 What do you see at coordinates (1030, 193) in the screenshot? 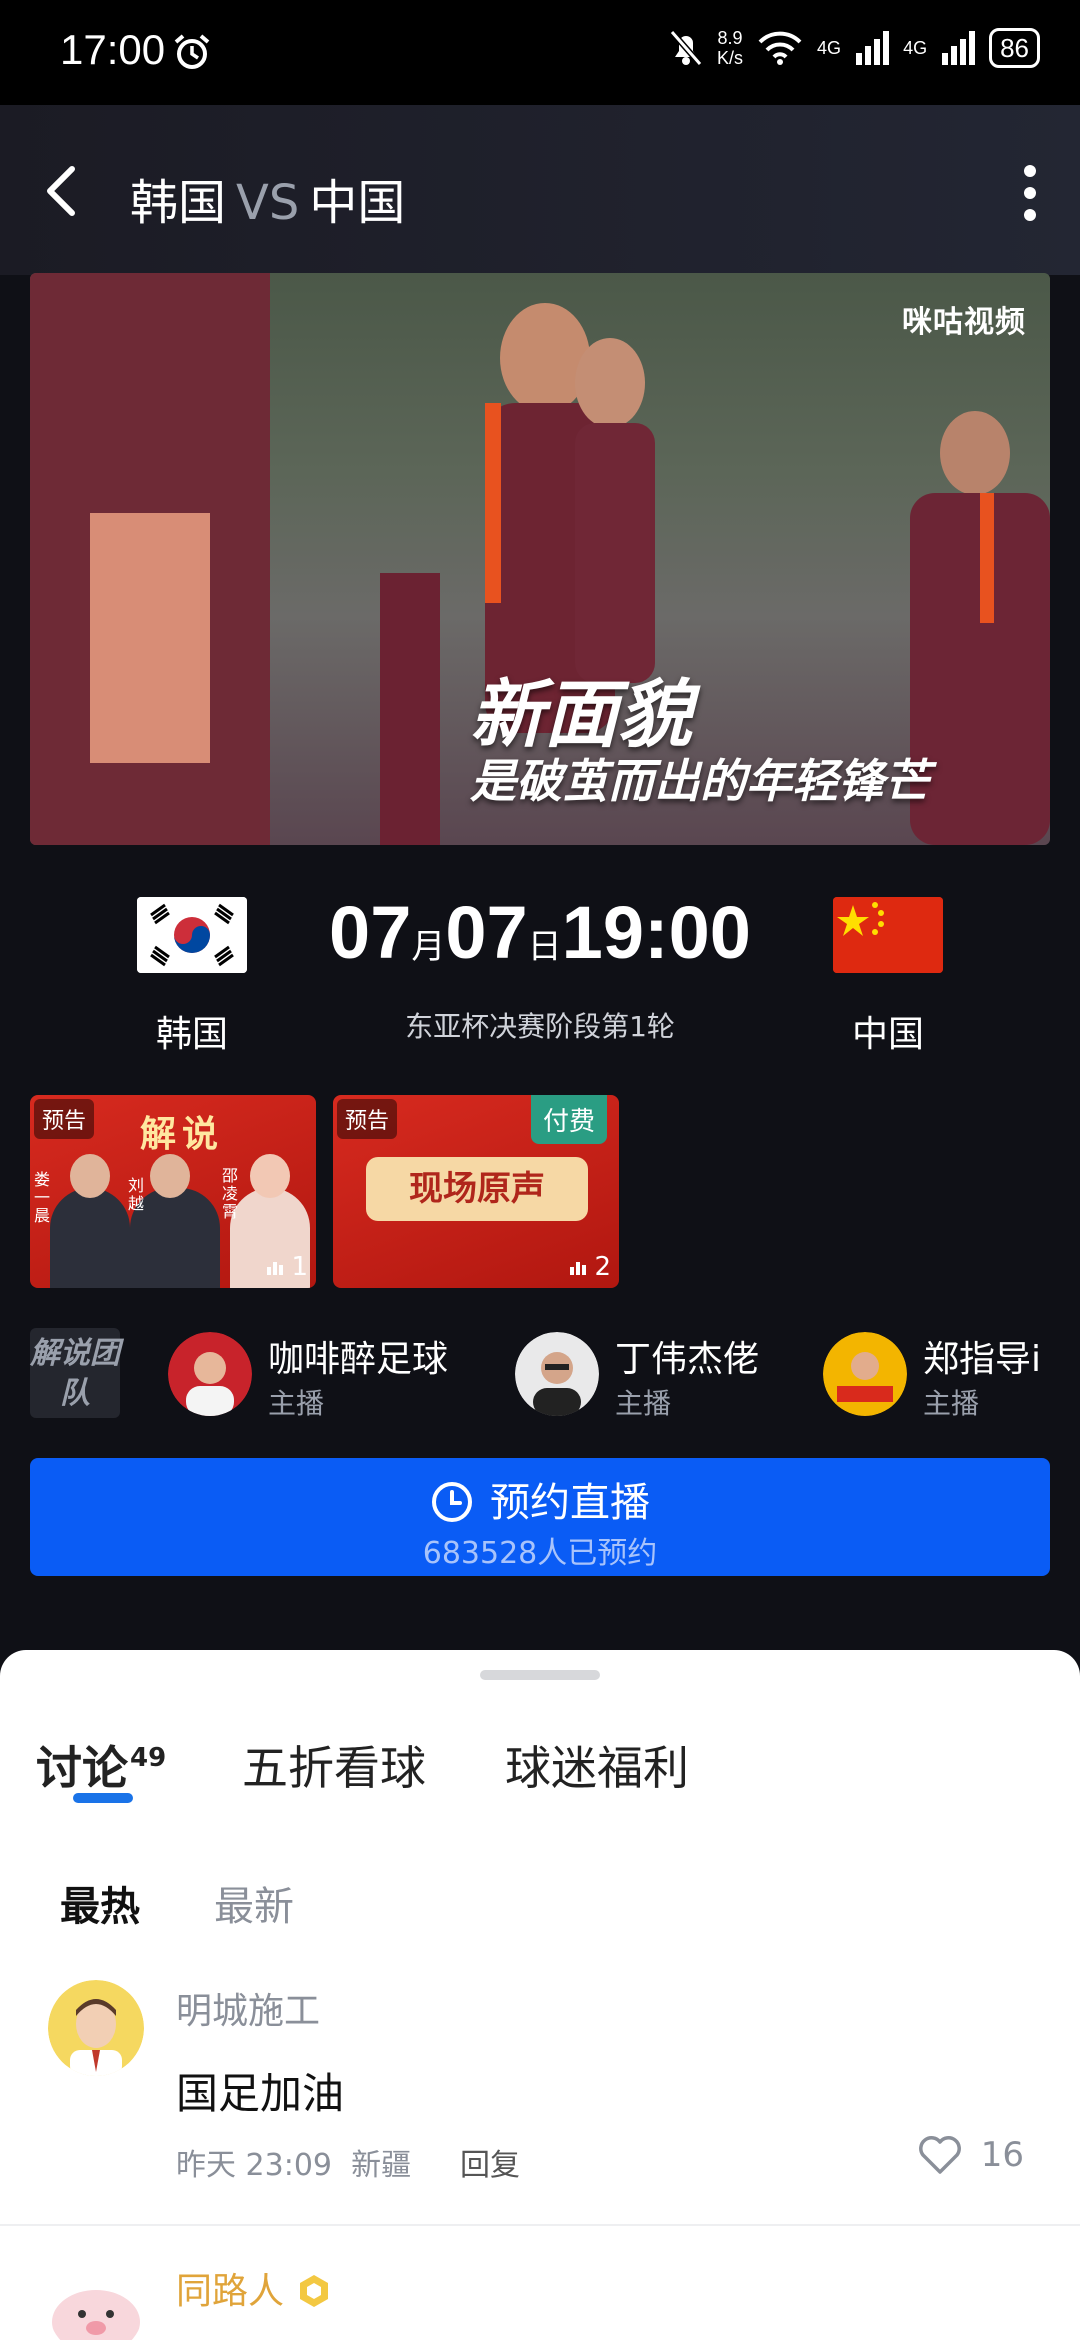
I see `more-options-icon` at bounding box center [1030, 193].